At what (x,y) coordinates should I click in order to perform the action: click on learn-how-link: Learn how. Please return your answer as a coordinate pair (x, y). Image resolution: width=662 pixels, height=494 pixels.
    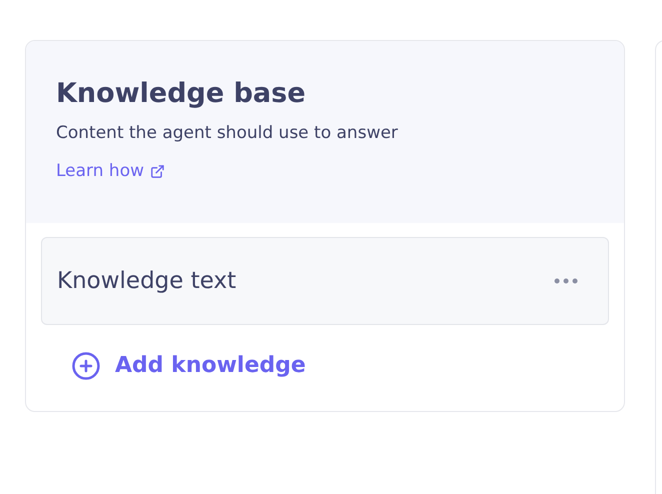
    Looking at the image, I should click on (110, 171).